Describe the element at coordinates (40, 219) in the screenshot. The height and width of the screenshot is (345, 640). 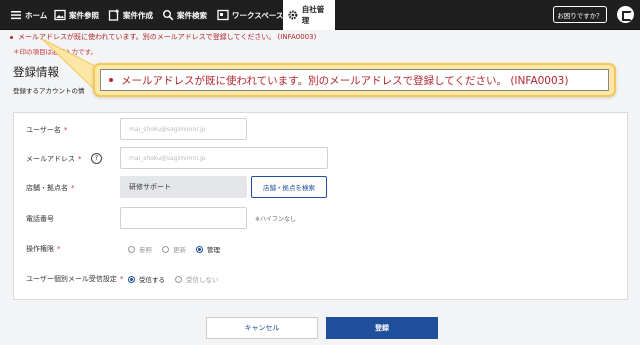
I see `phone-label: 電話番号` at that location.